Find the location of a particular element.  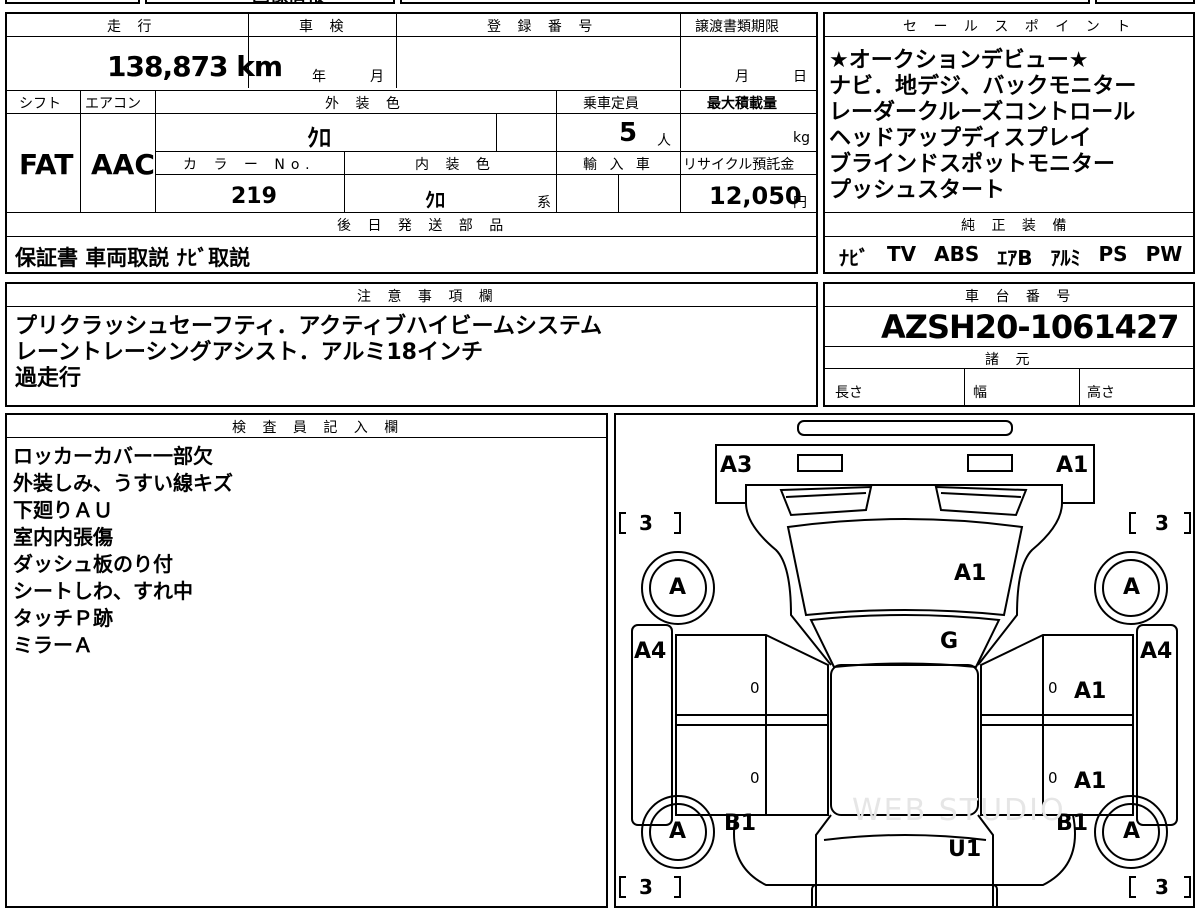

zero-right-front: 0 is located at coordinates (1053, 688).